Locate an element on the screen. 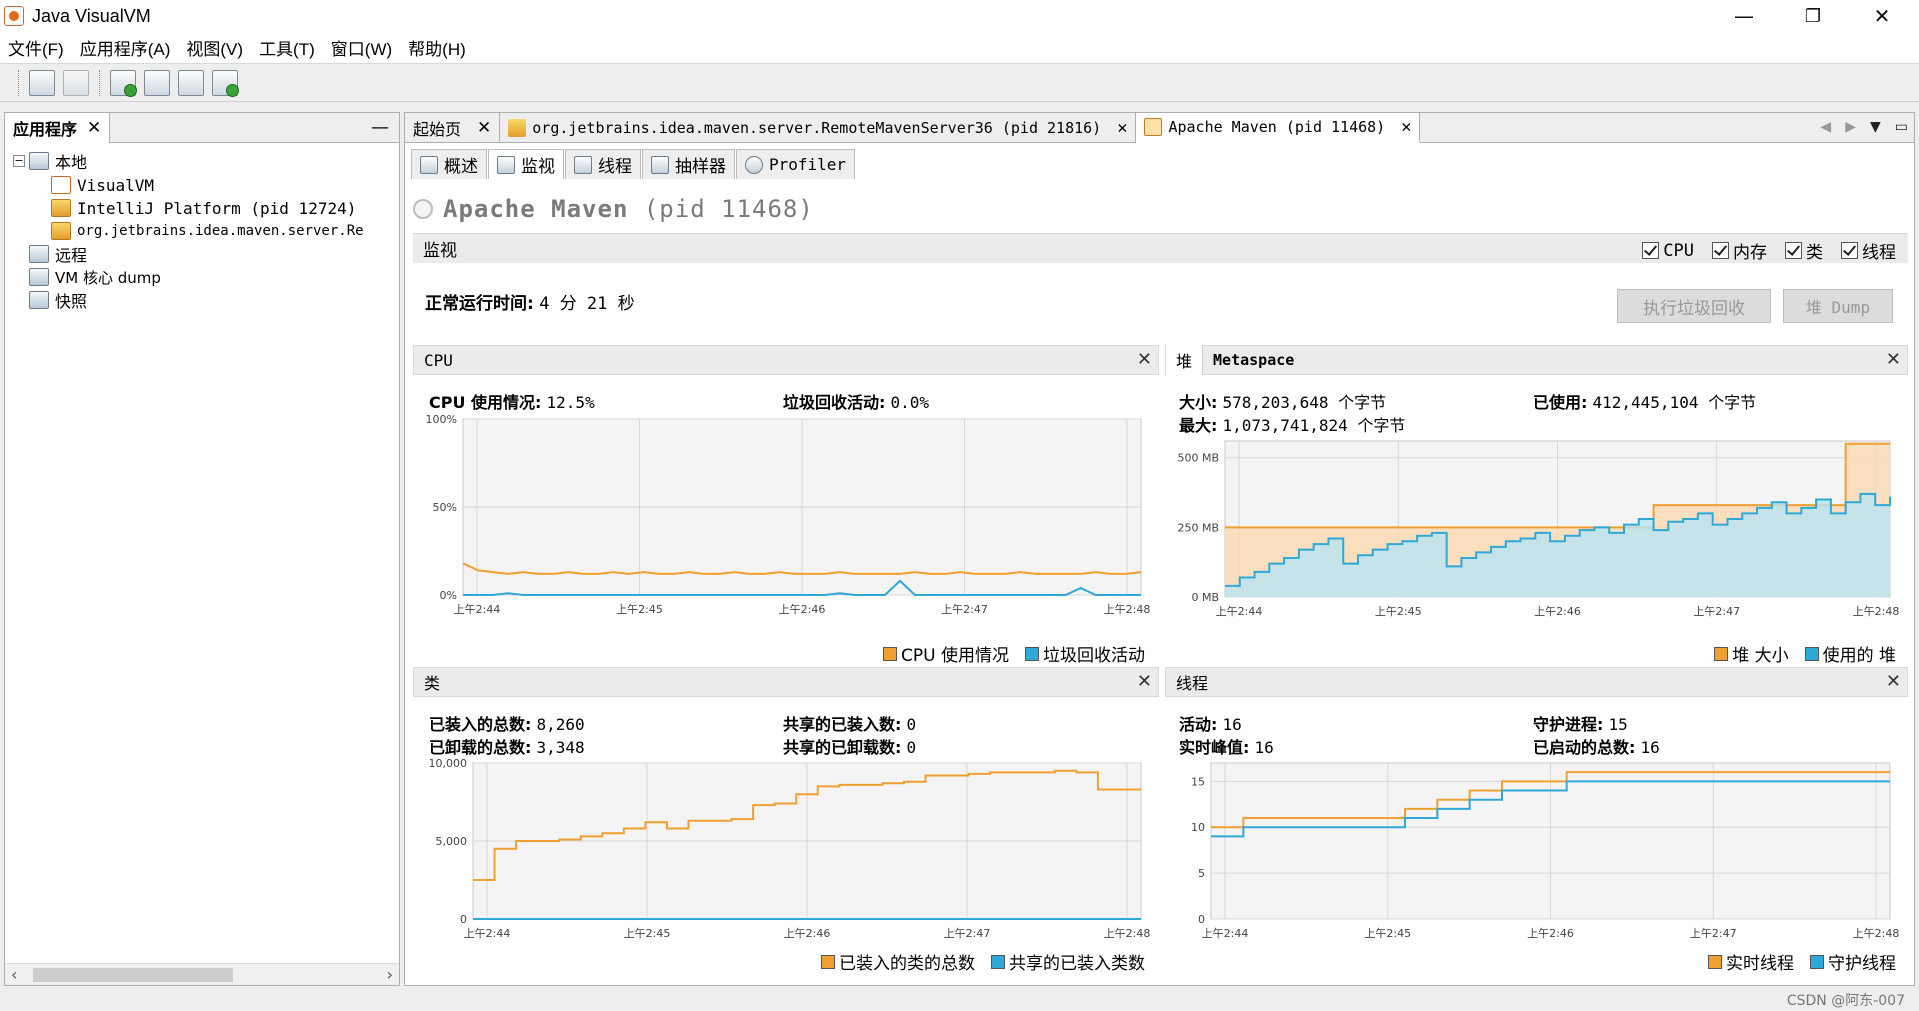 The height and width of the screenshot is (1011, 1919). view-subtabs: 概述 监视 线程 抽样器 Profiler is located at coordinates (633, 164).